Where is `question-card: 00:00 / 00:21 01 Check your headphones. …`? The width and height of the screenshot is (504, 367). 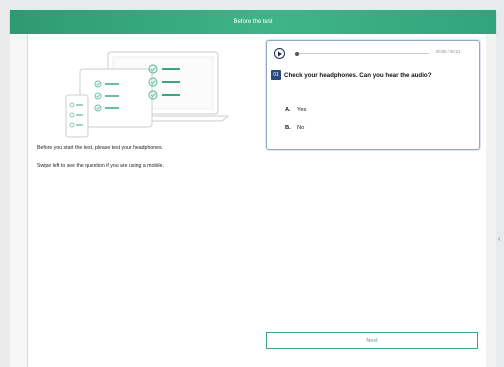 question-card: 00:00 / 00:21 01 Check your headphones. … is located at coordinates (373, 95).